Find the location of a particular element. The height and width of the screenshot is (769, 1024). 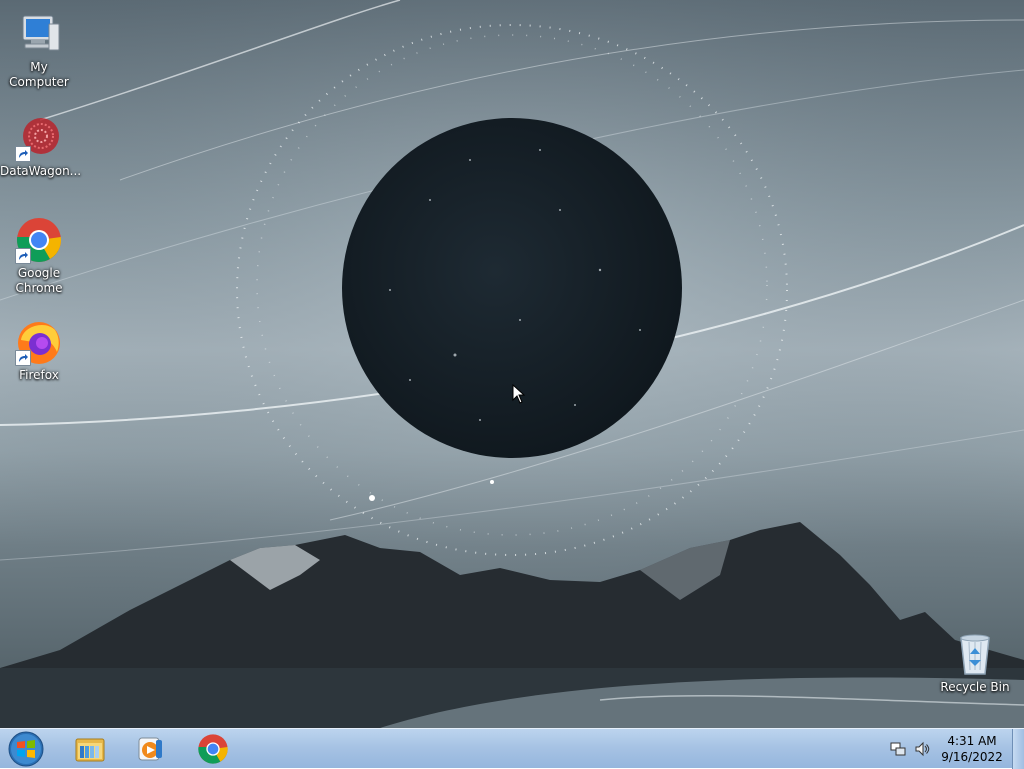

desktop-icon-my-computer: My Computer is located at coordinates (39, 50).